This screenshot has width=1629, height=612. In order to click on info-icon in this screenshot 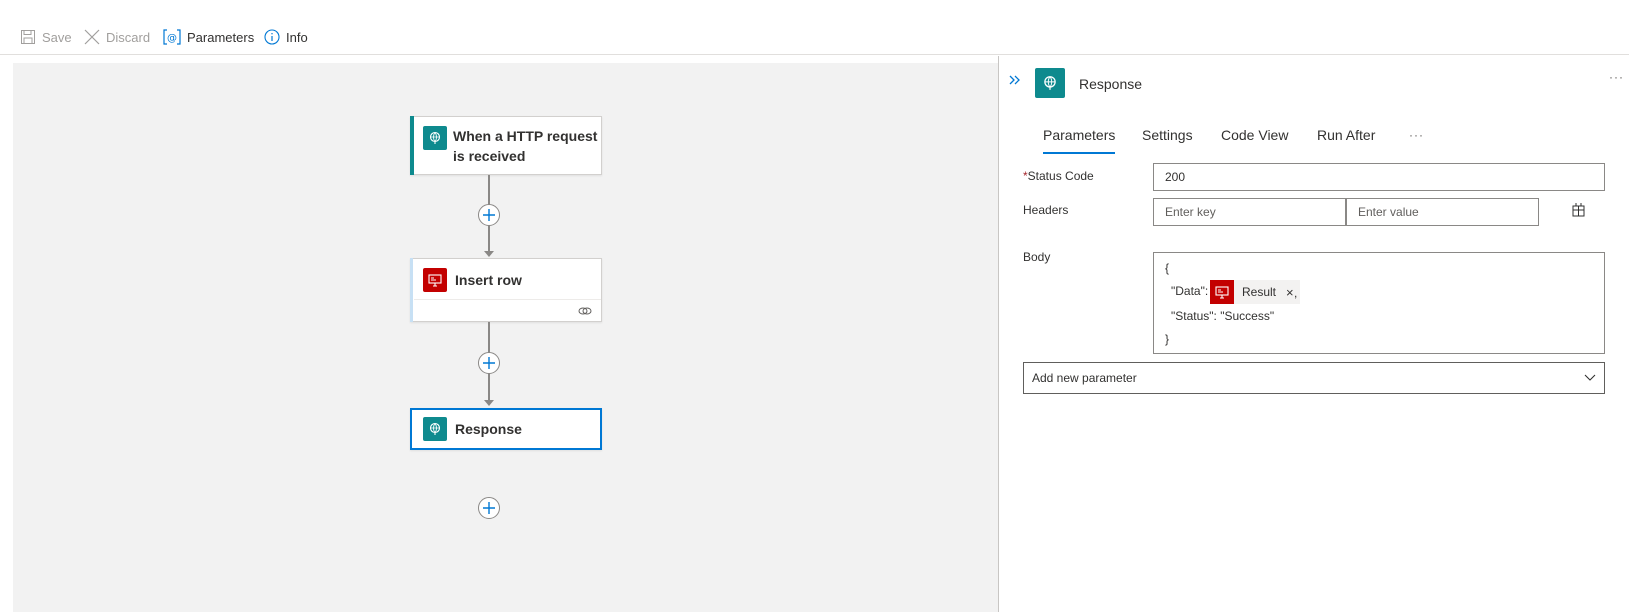, I will do `click(272, 37)`.